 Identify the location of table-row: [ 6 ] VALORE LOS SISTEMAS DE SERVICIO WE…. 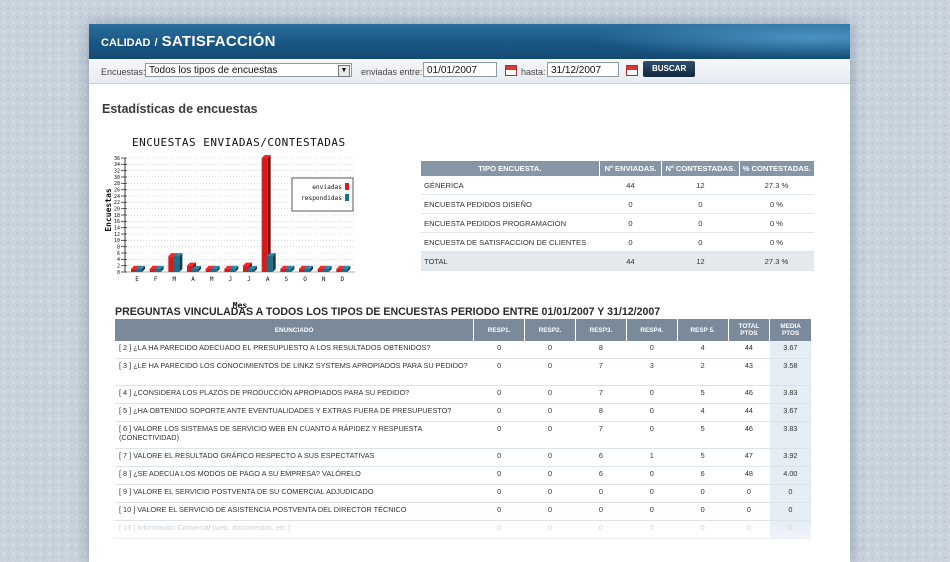
(463, 435).